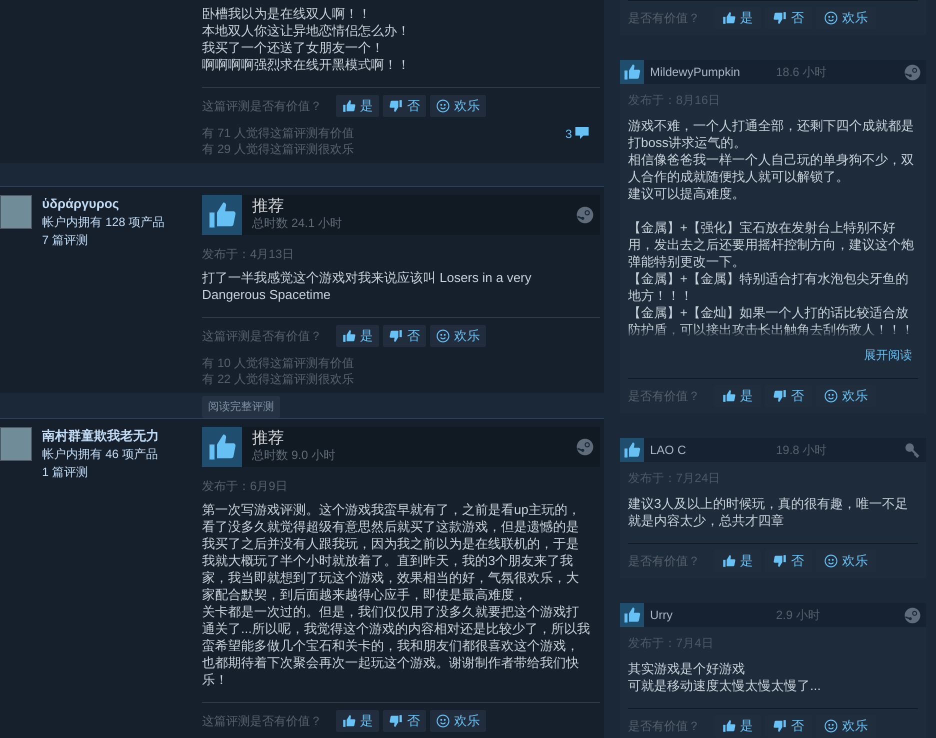 This screenshot has height=738, width=936. I want to click on review-text: 建议可以提高难度。, so click(687, 193).